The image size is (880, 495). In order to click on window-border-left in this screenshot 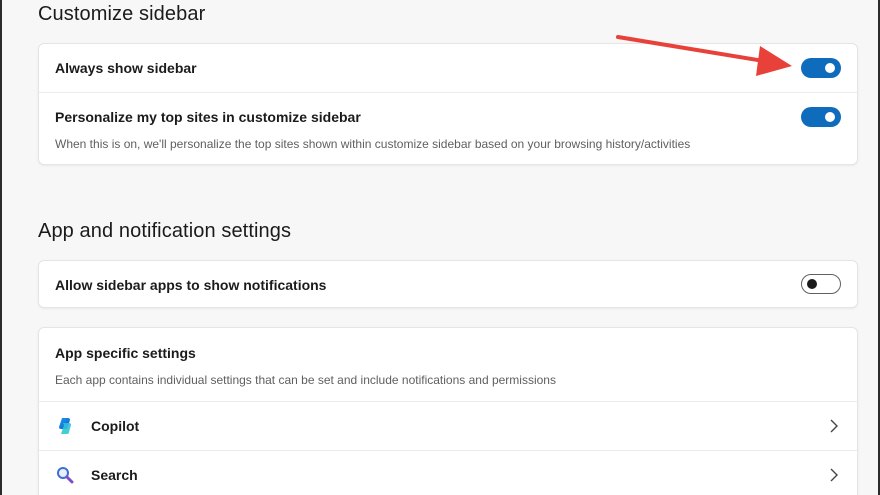, I will do `click(1, 247)`.